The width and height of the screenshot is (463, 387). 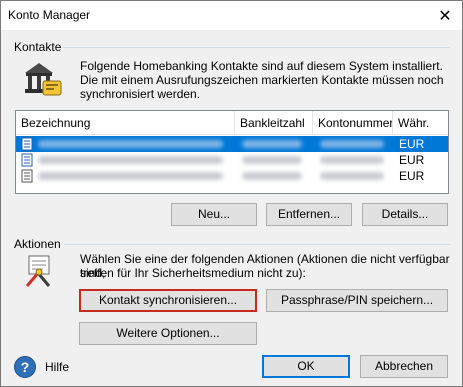 What do you see at coordinates (140, 94) in the screenshot?
I see `contacts-info-line3: synchronisiert werden.` at bounding box center [140, 94].